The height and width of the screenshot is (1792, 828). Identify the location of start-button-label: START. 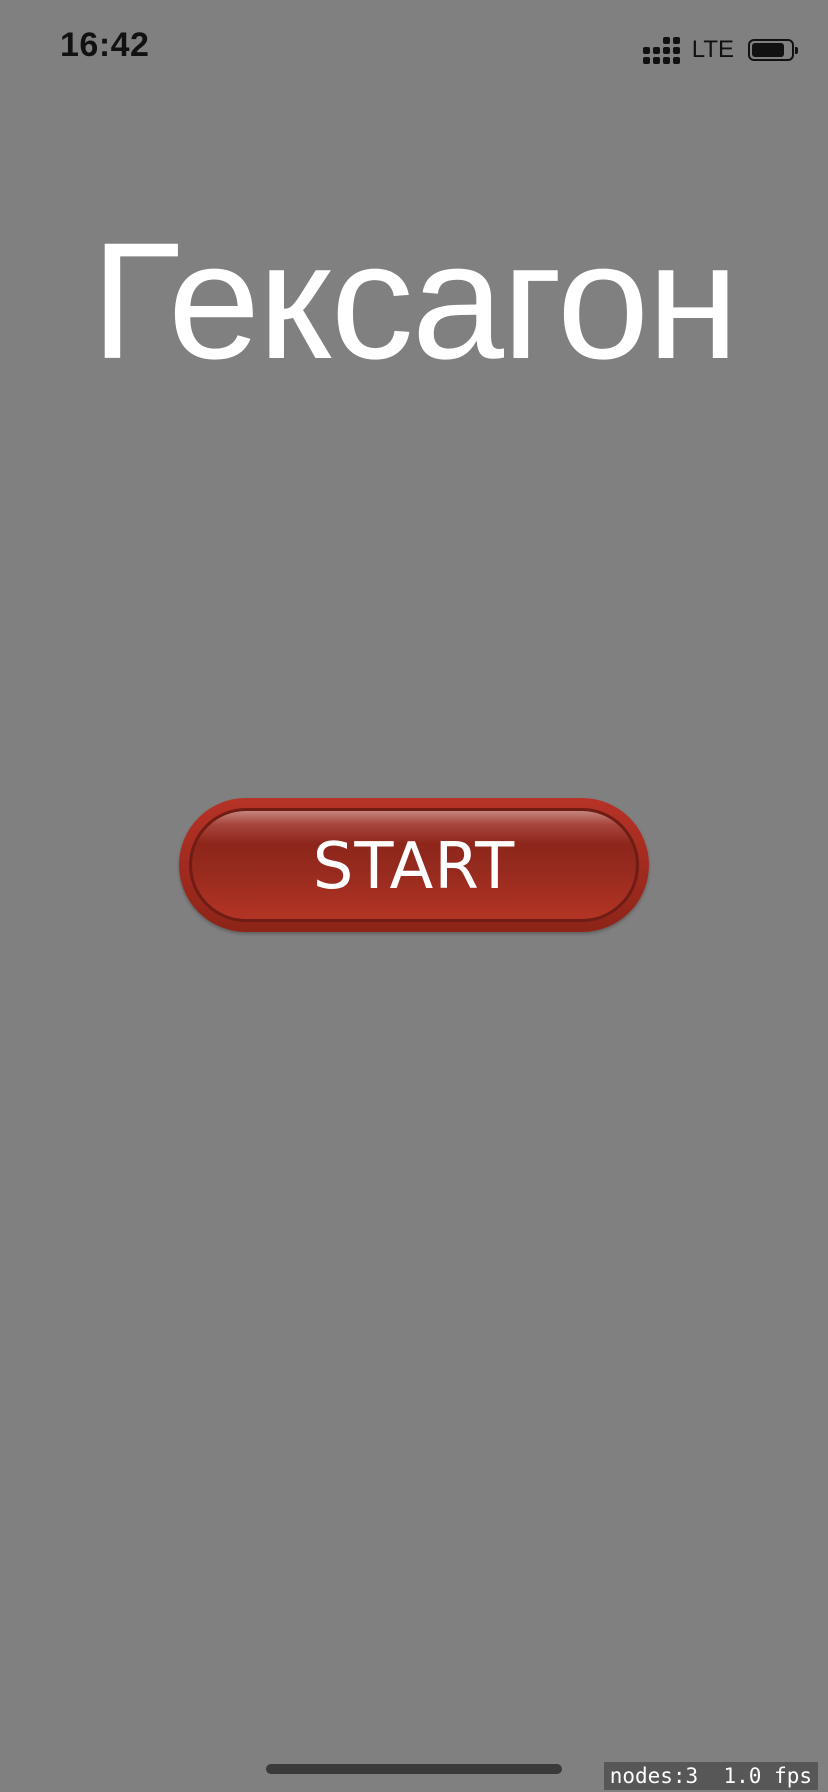
(414, 867).